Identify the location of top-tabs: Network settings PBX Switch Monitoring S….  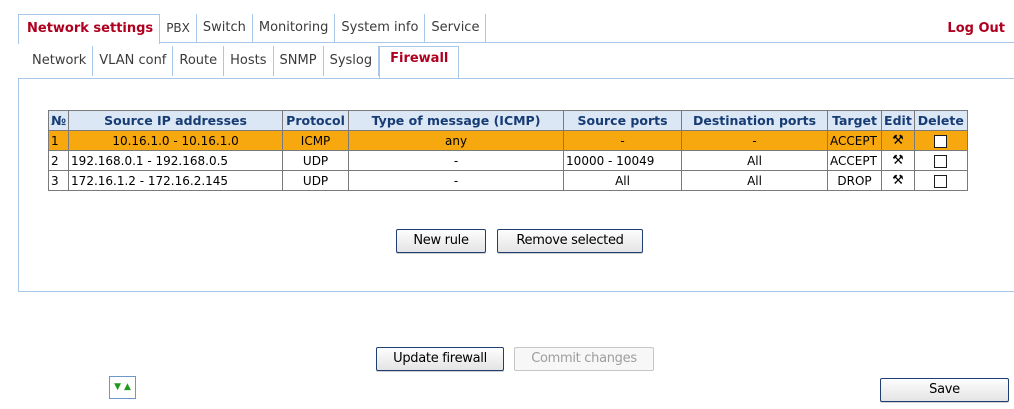
(252, 29).